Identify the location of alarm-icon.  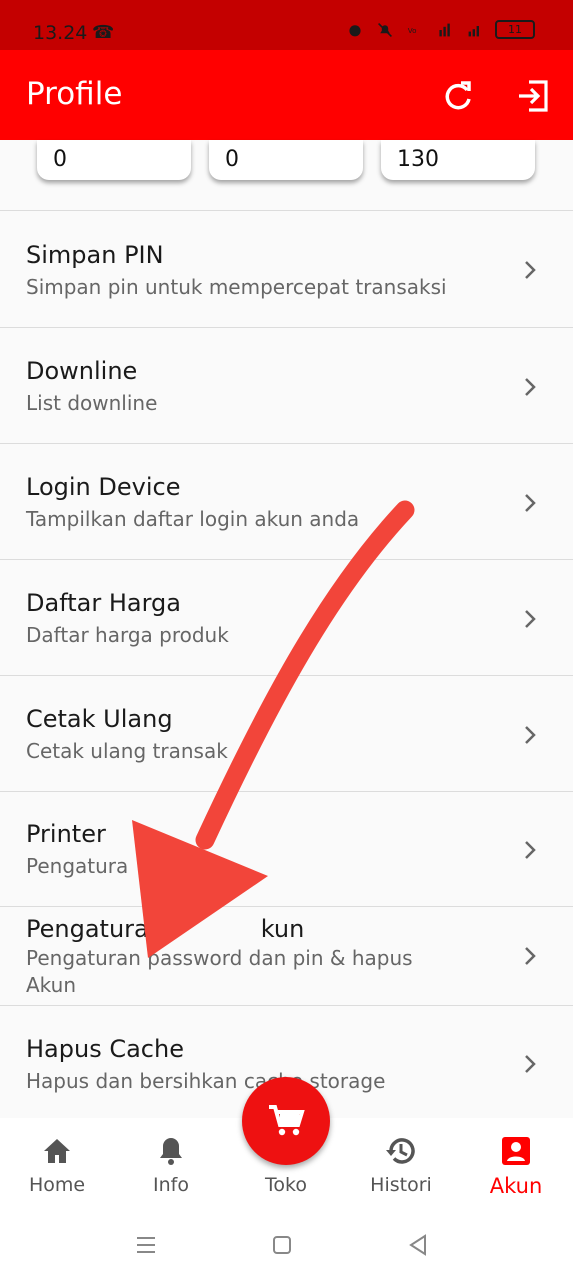
(355, 30).